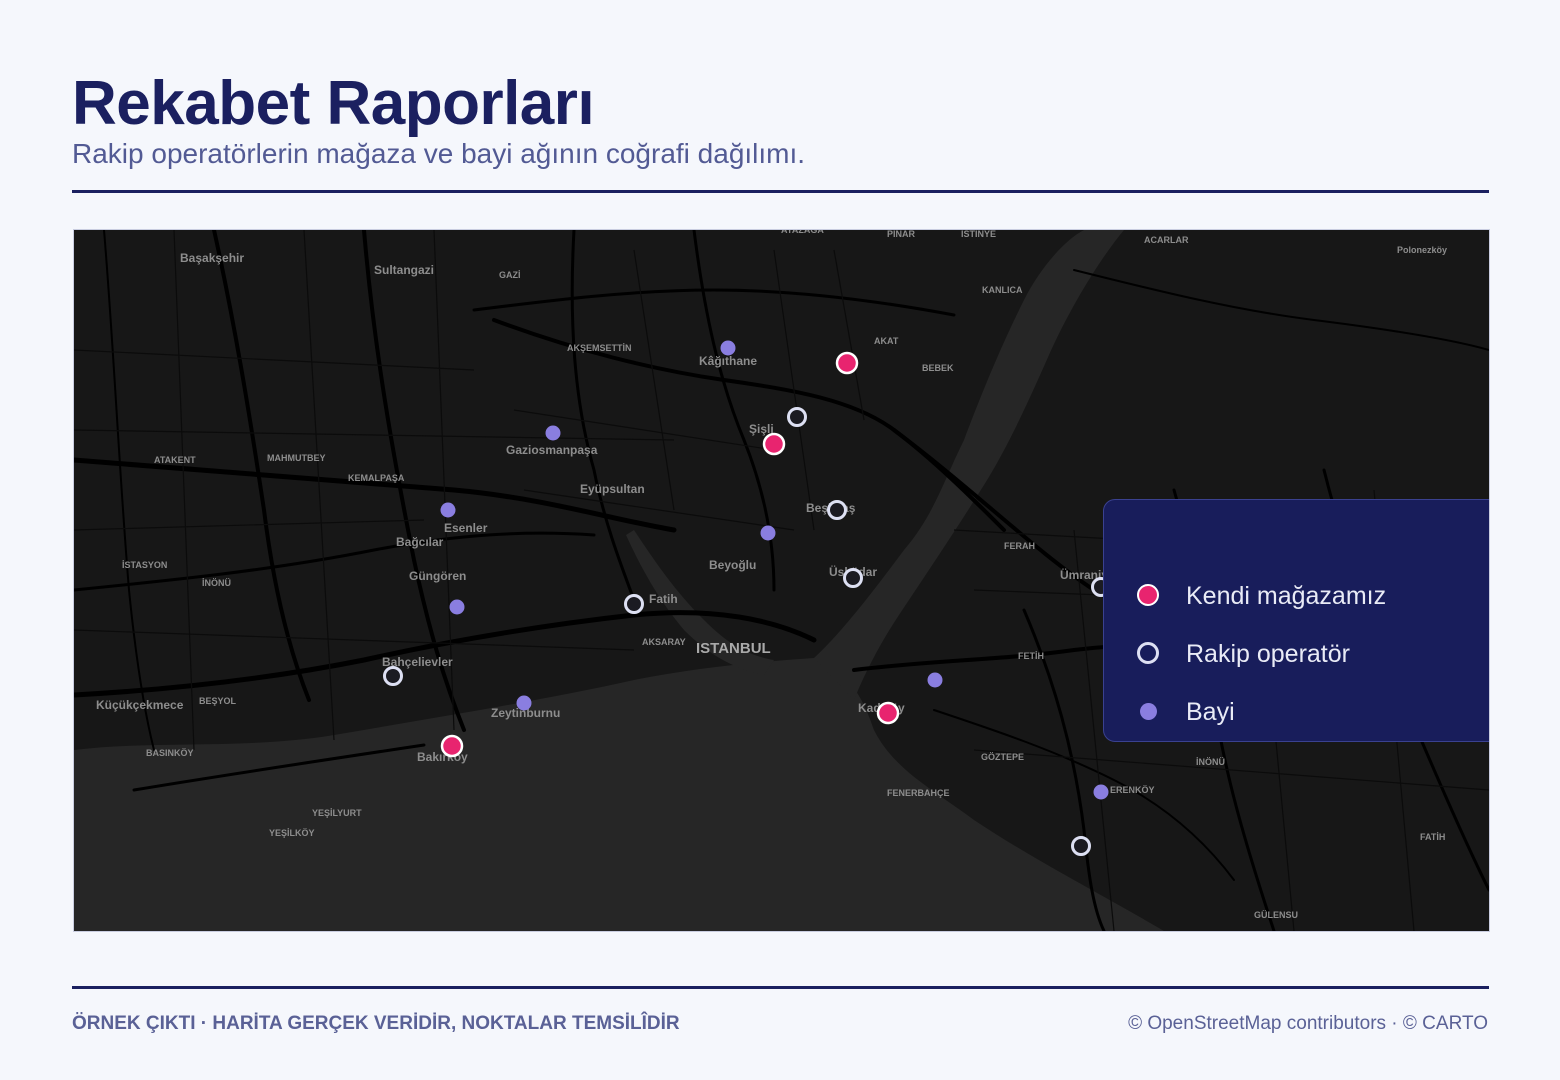  I want to click on place-label: YEŞİLKÖY, so click(292, 833).